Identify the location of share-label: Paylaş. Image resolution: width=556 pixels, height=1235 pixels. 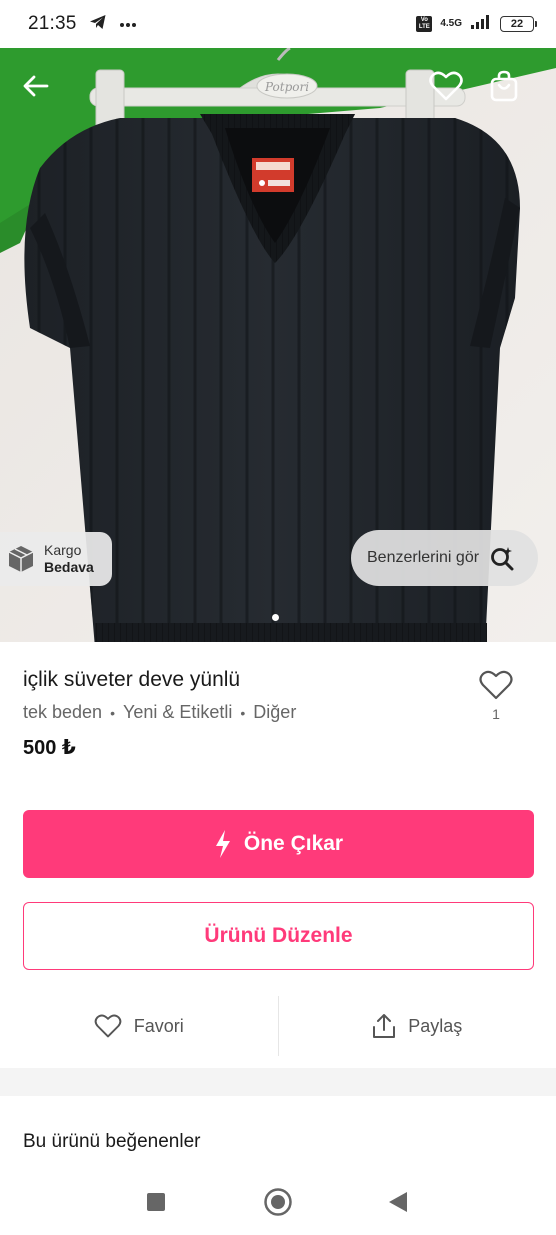
(435, 1025).